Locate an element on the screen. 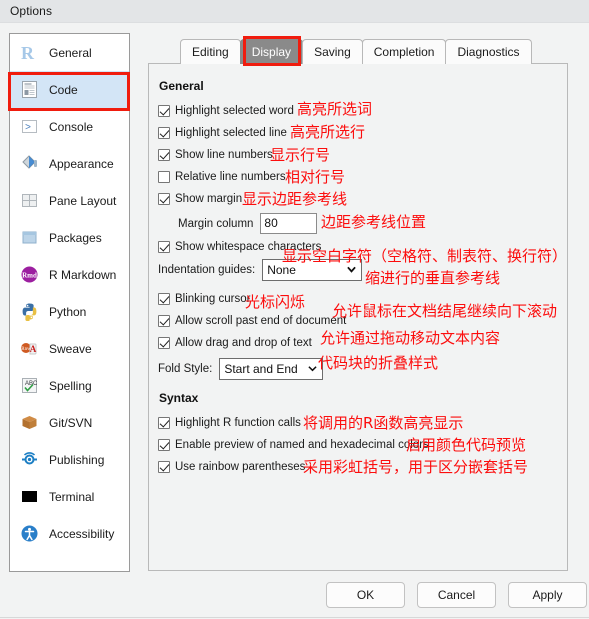  option-relative-line-numbers: Relative line numbers is located at coordinates (222, 177).